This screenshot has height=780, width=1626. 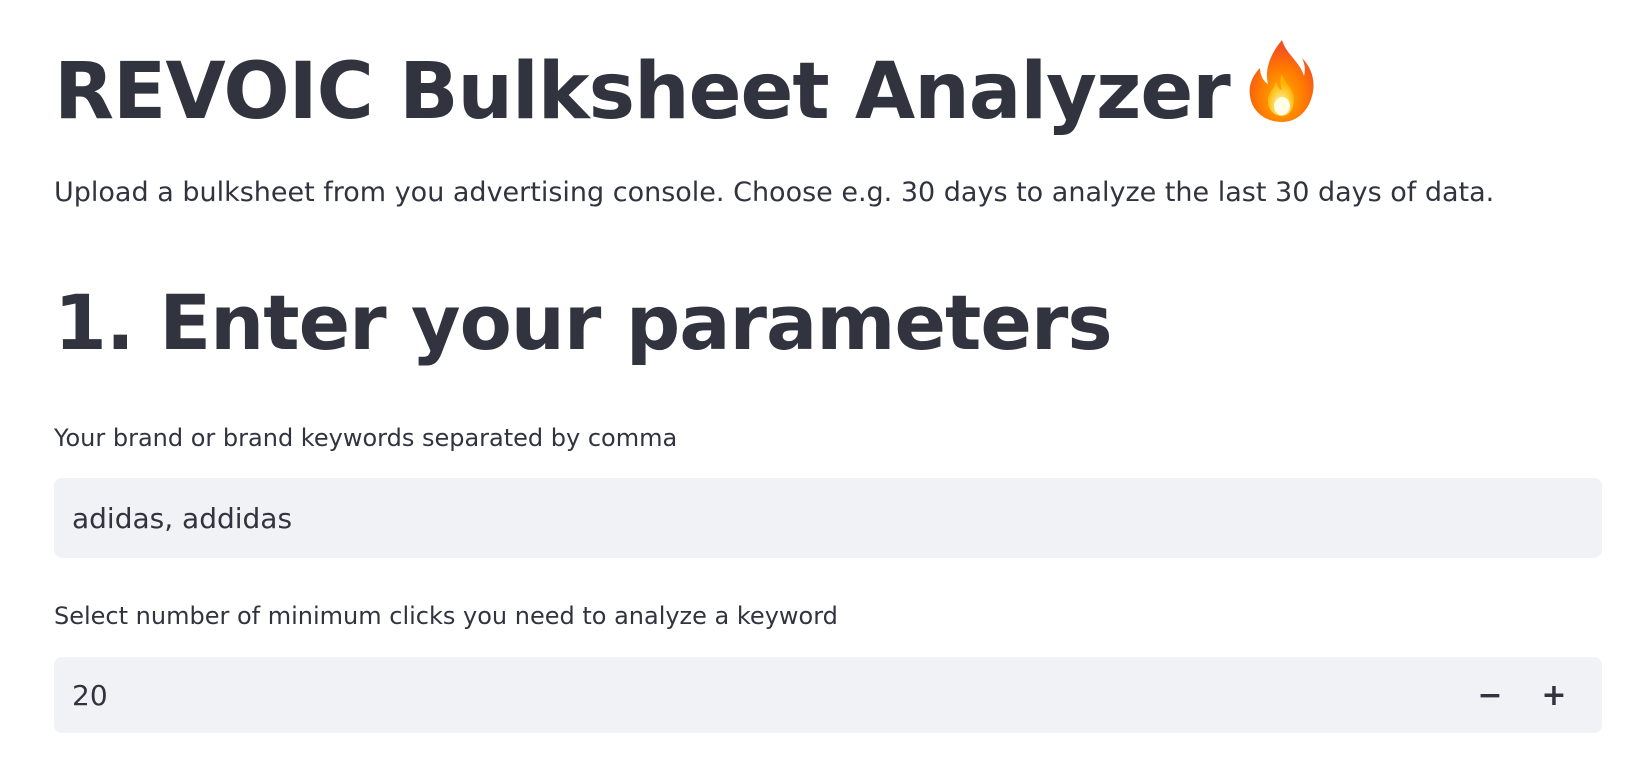 I want to click on section-title-parameters: 1. Enter your parameters, so click(x=583, y=322).